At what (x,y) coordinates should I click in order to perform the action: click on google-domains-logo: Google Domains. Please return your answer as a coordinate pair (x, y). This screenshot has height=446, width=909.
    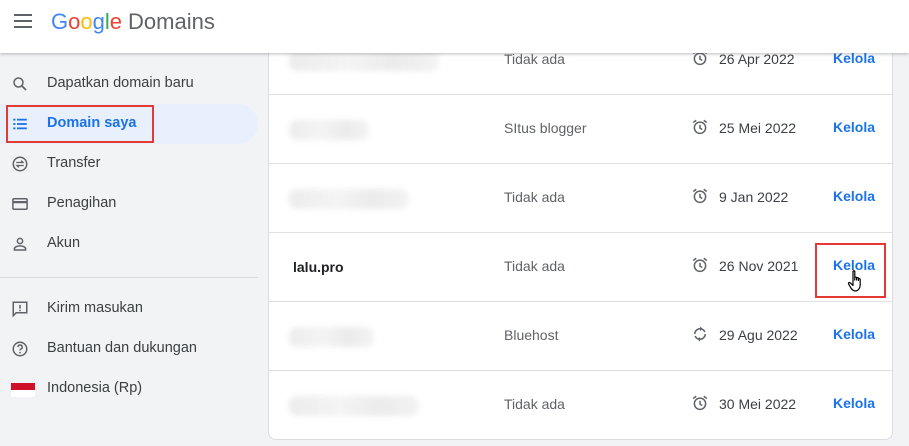
    Looking at the image, I should click on (133, 22).